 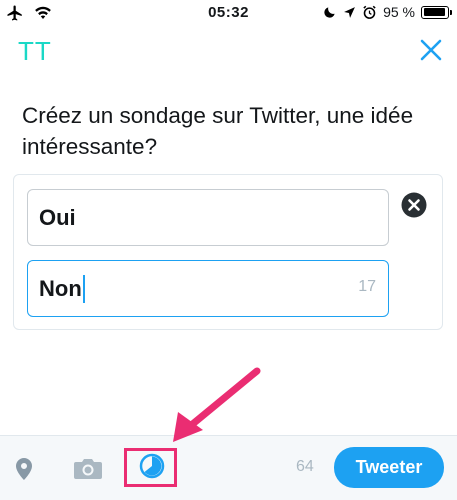 I want to click on status-right: 95 %, so click(x=387, y=12).